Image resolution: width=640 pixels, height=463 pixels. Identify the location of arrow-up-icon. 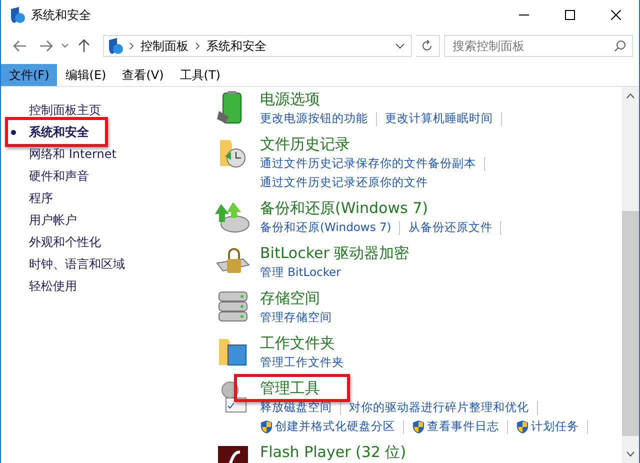
(84, 46).